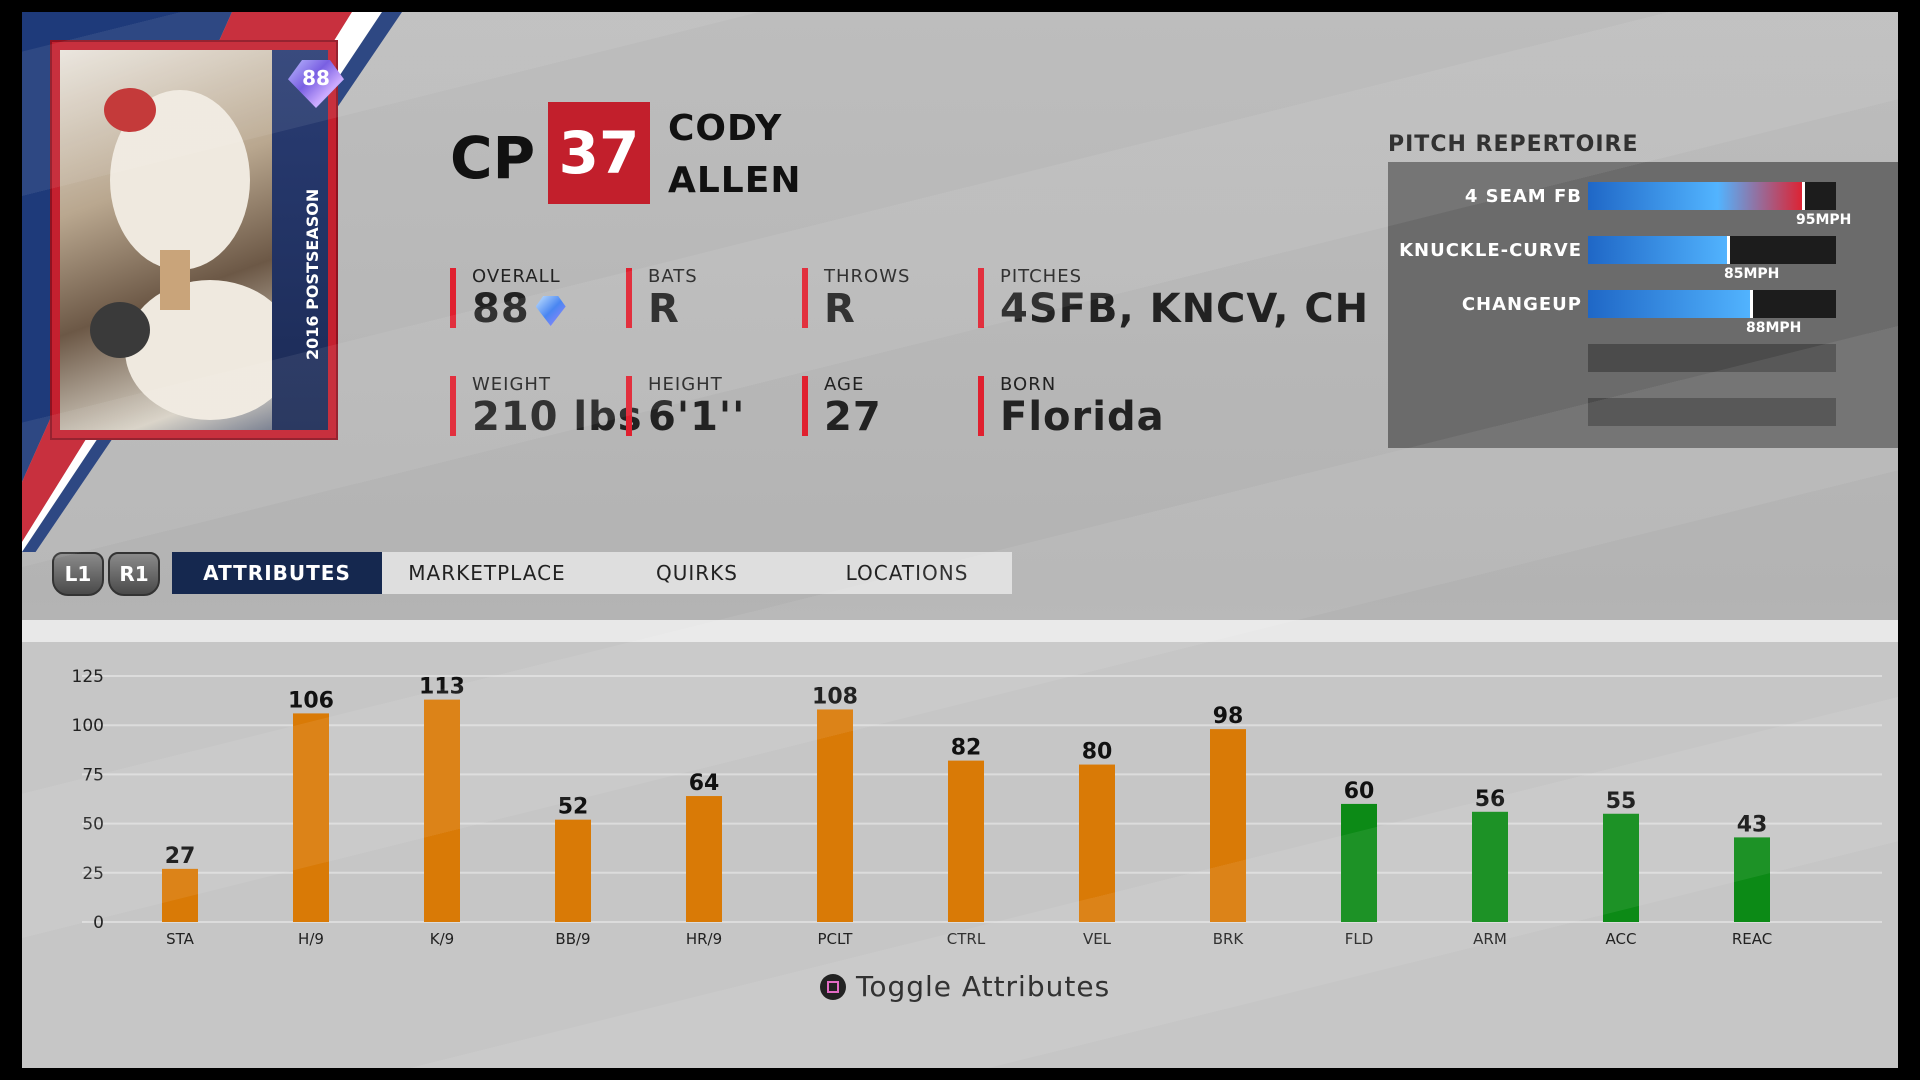  What do you see at coordinates (511, 384) in the screenshot?
I see `stat-weight-label: WEIGHT` at bounding box center [511, 384].